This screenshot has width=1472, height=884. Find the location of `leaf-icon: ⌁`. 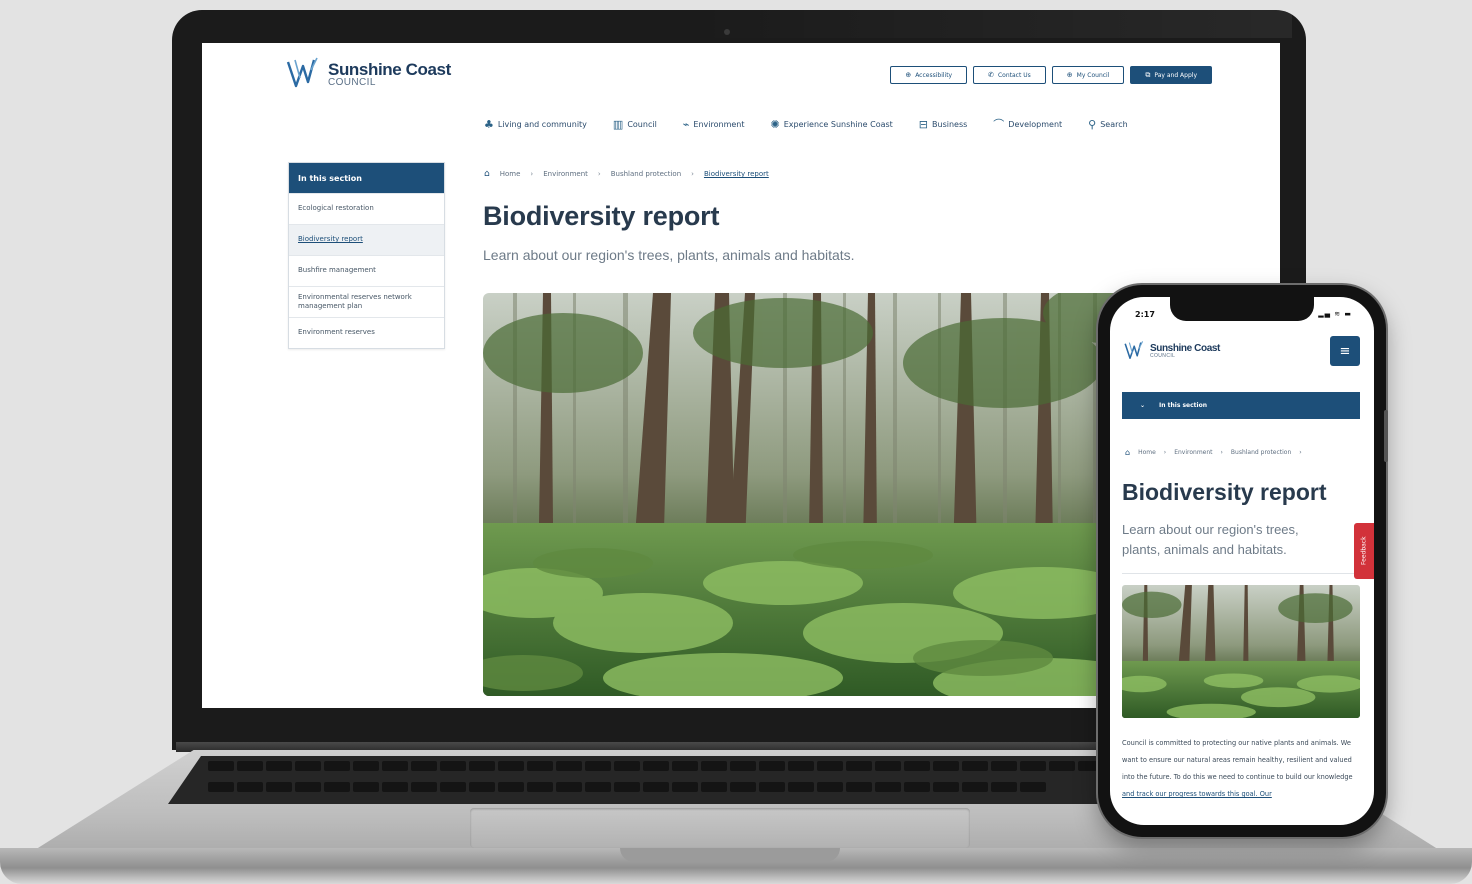

leaf-icon: ⌁ is located at coordinates (686, 124).